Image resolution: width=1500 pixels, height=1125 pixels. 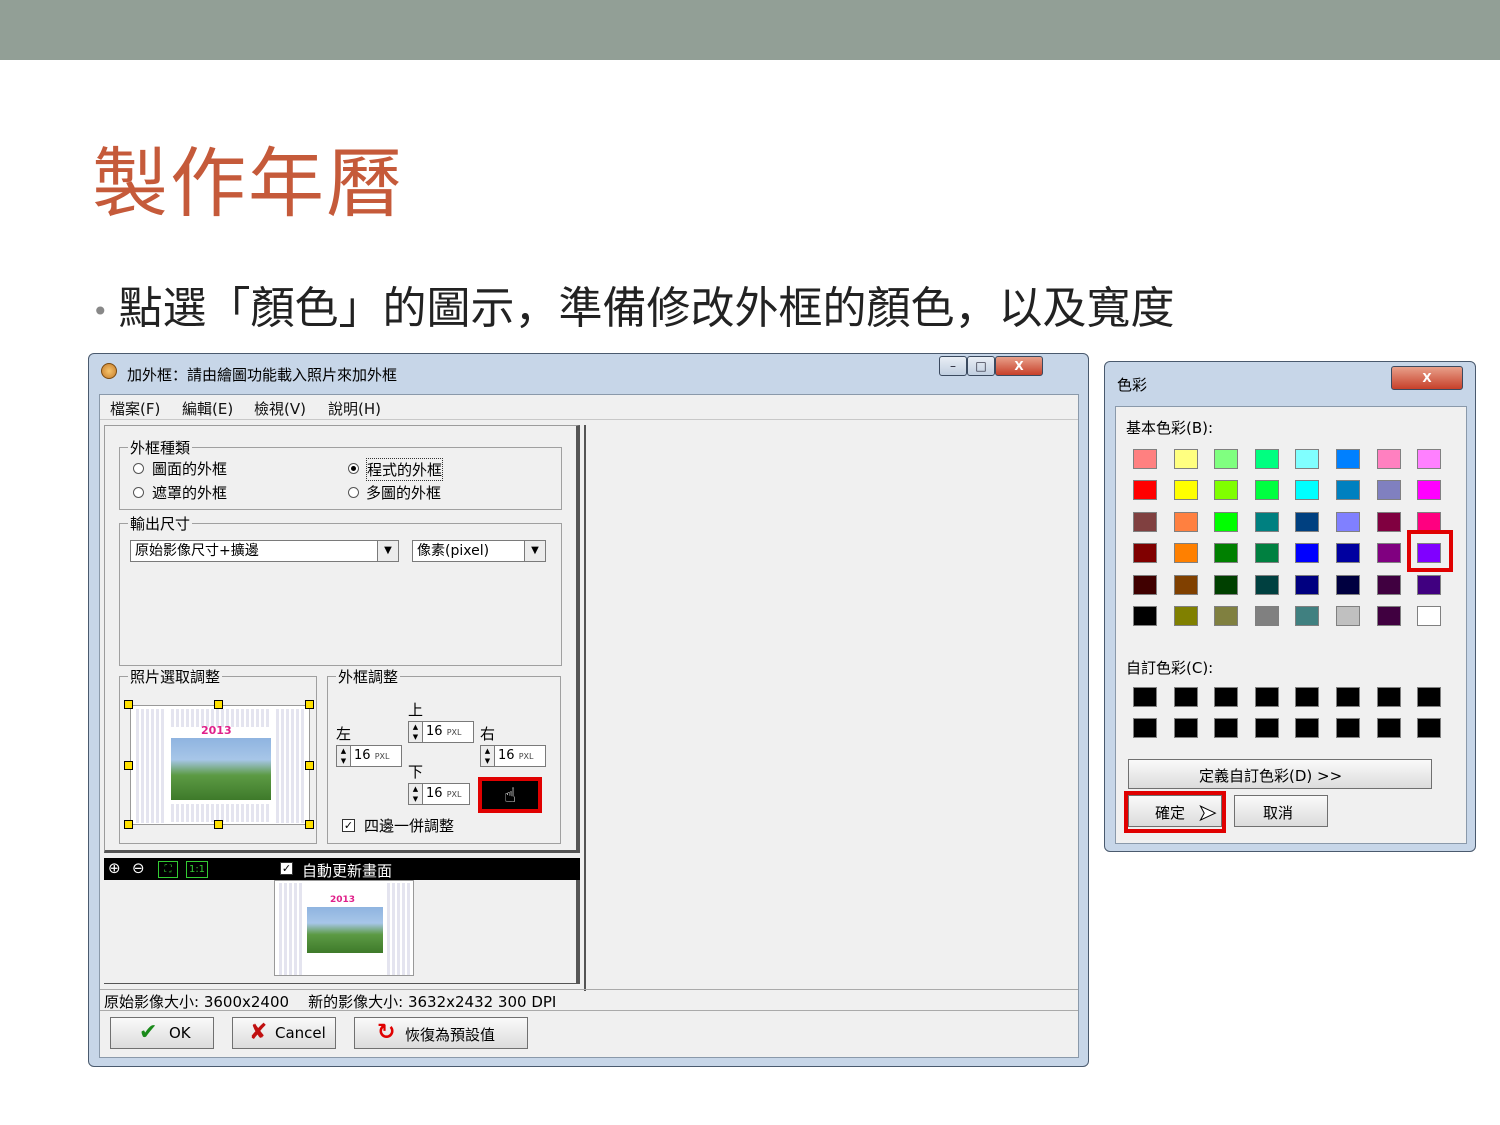 I want to click on radio-image-frame, so click(x=138, y=468).